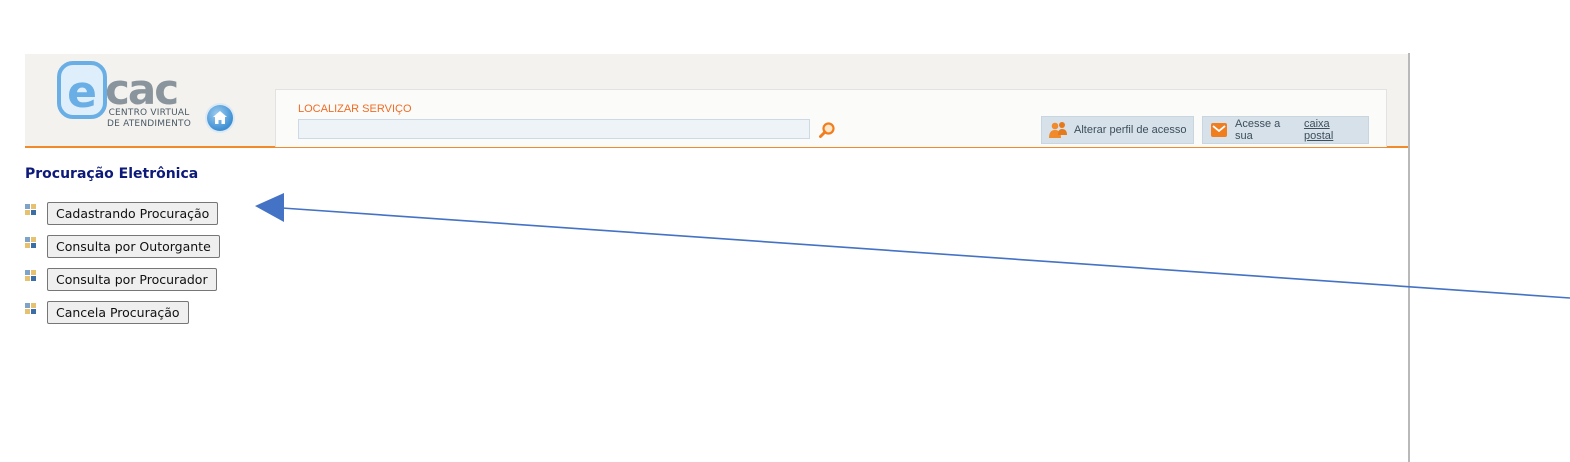 The image size is (1570, 462). I want to click on change-profile-button: Alterar perfil de acesso, so click(1117, 130).